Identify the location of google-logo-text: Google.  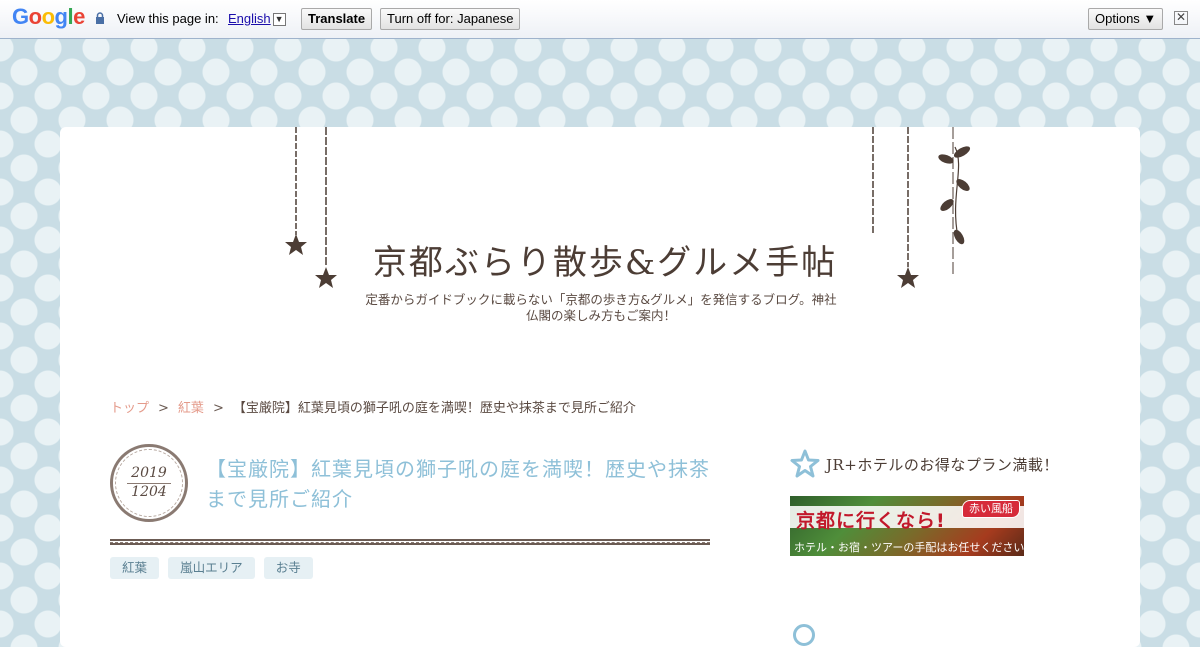
(48, 16).